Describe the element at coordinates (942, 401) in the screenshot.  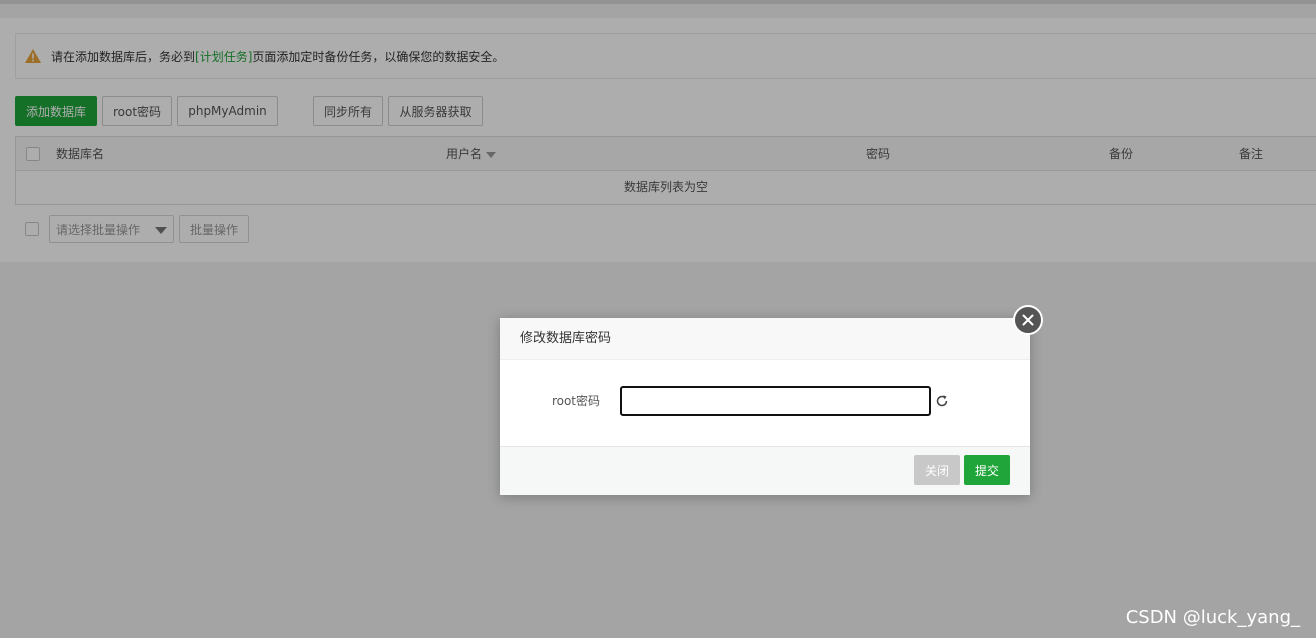
I see `refresh-icon` at that location.